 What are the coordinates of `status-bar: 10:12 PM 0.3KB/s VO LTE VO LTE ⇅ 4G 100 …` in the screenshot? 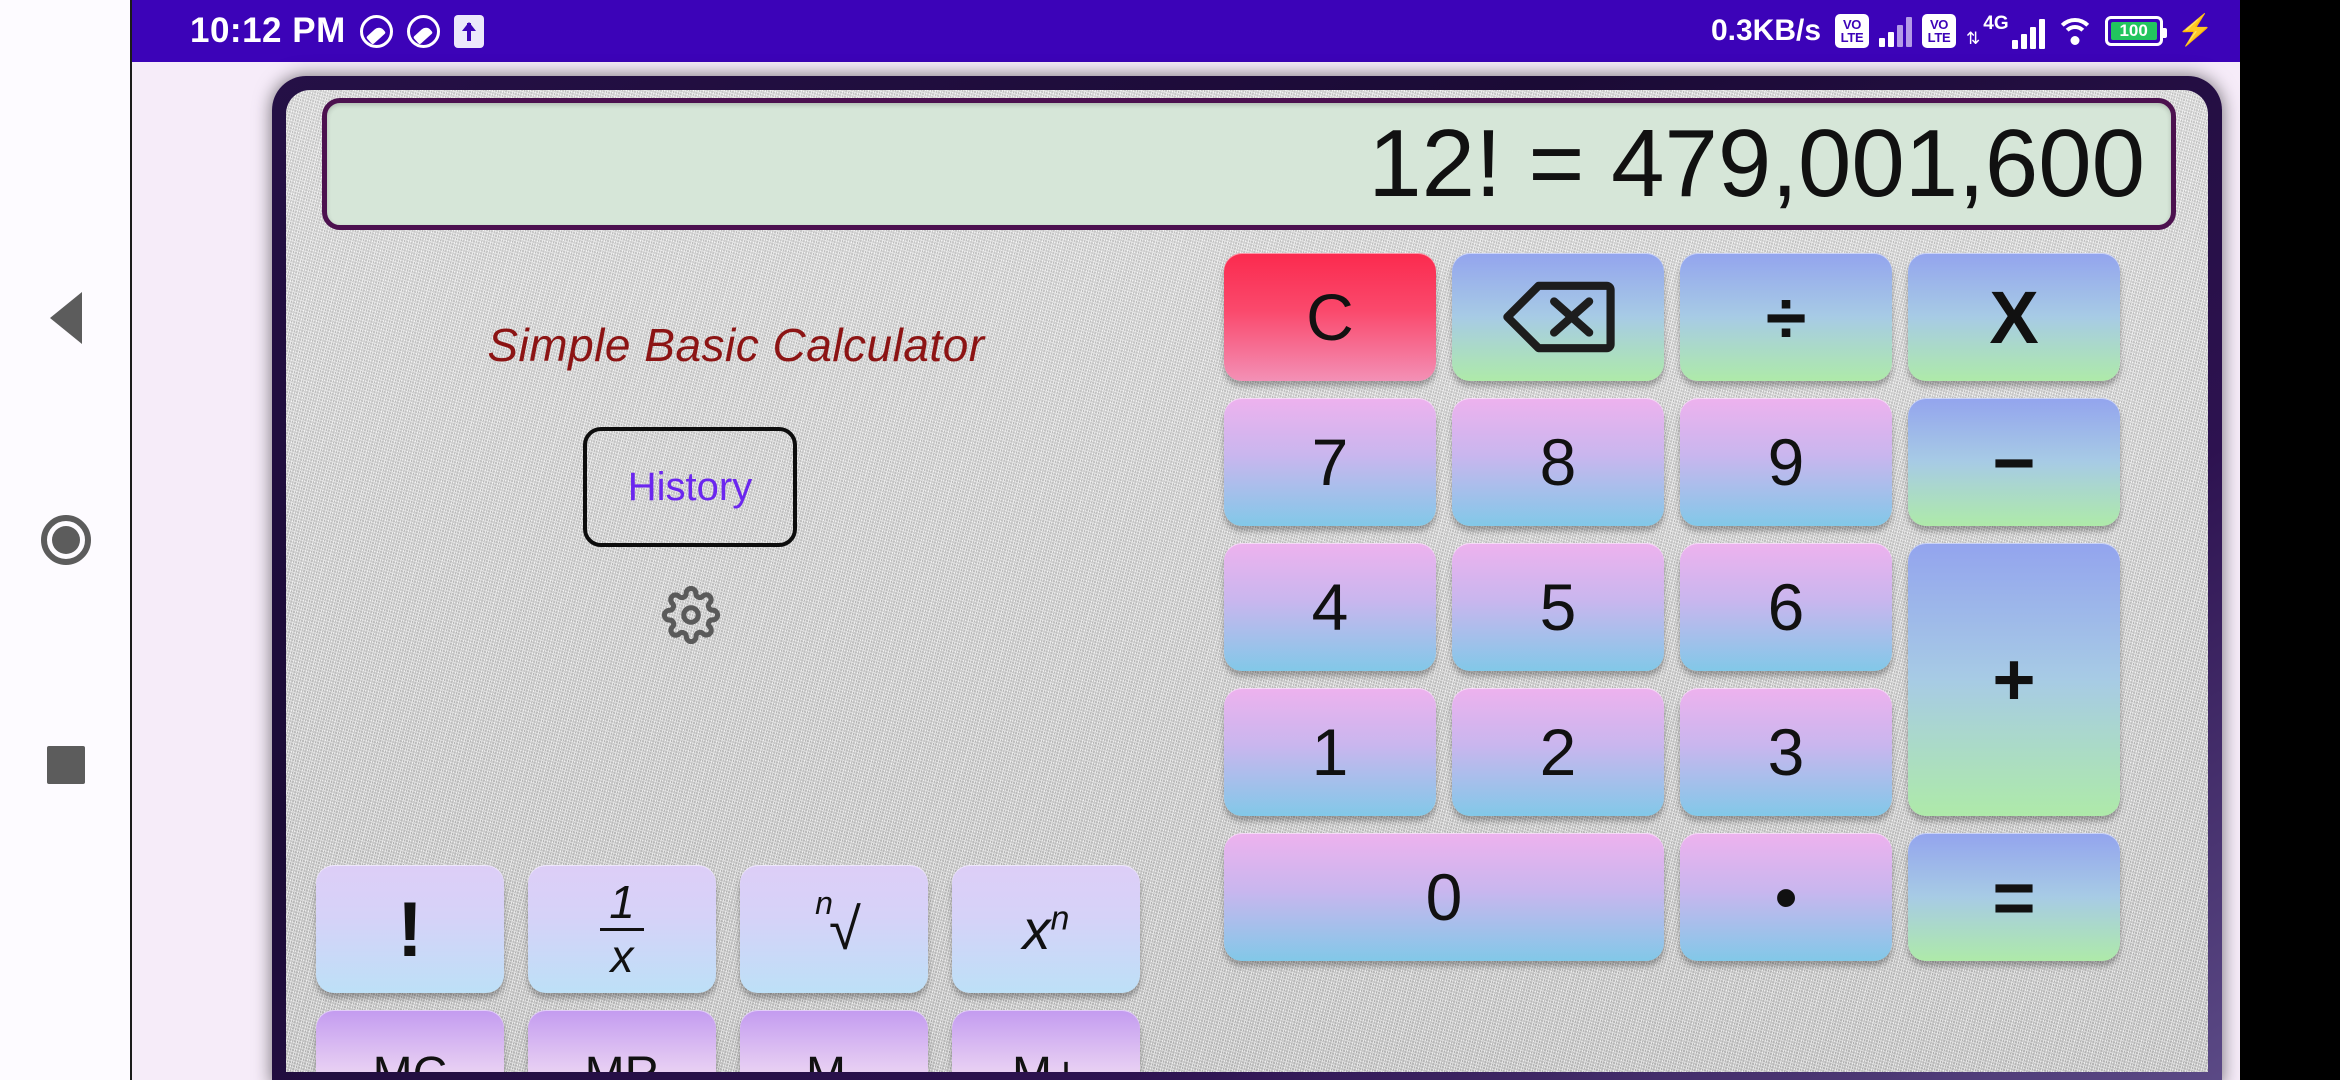 It's located at (1186, 31).